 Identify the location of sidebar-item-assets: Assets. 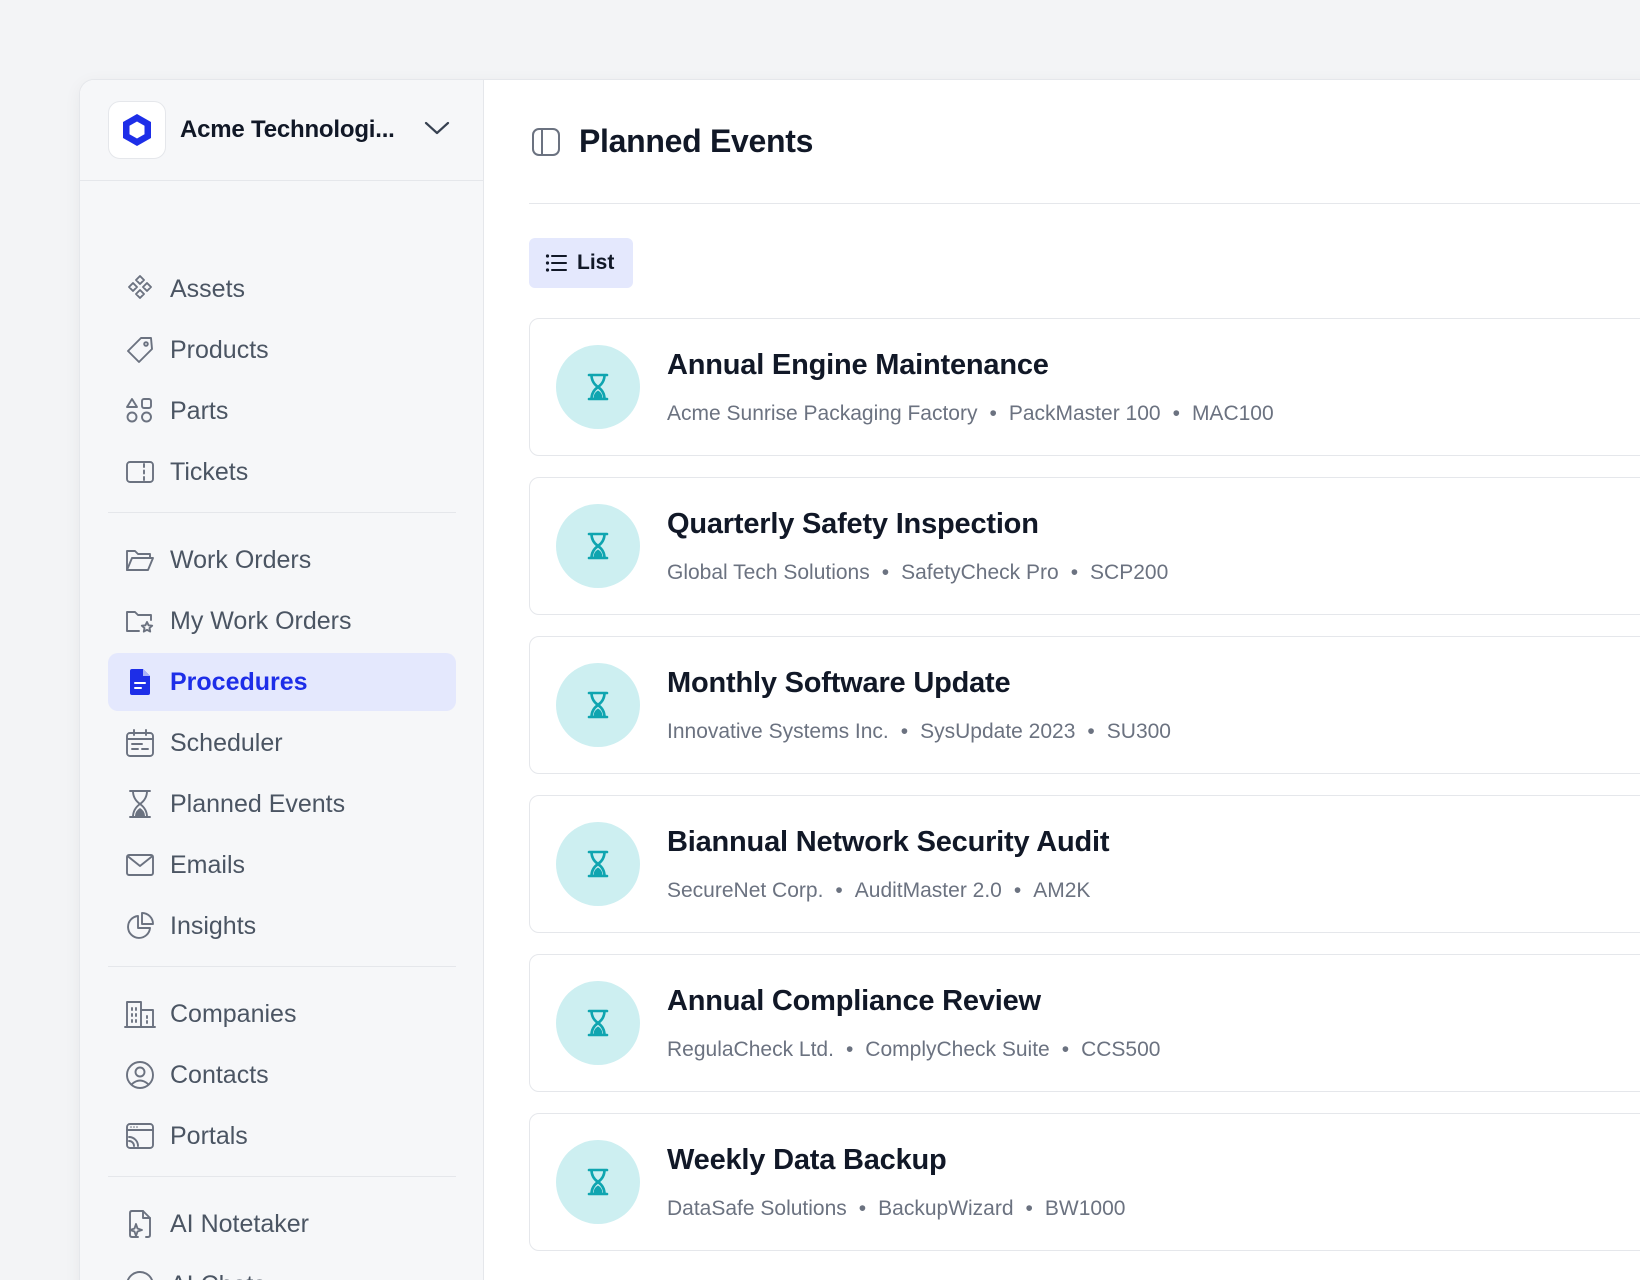
(282, 289).